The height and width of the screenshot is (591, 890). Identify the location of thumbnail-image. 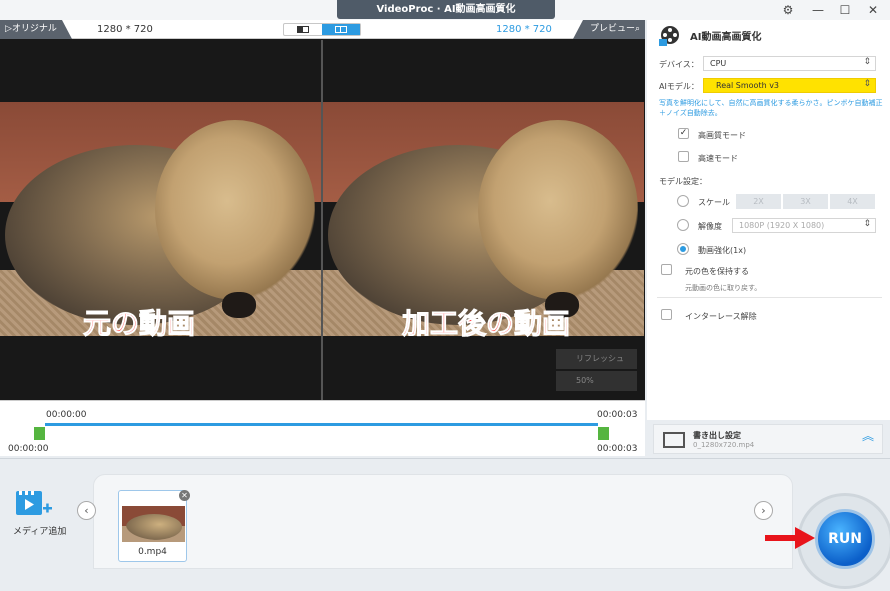
(153, 524).